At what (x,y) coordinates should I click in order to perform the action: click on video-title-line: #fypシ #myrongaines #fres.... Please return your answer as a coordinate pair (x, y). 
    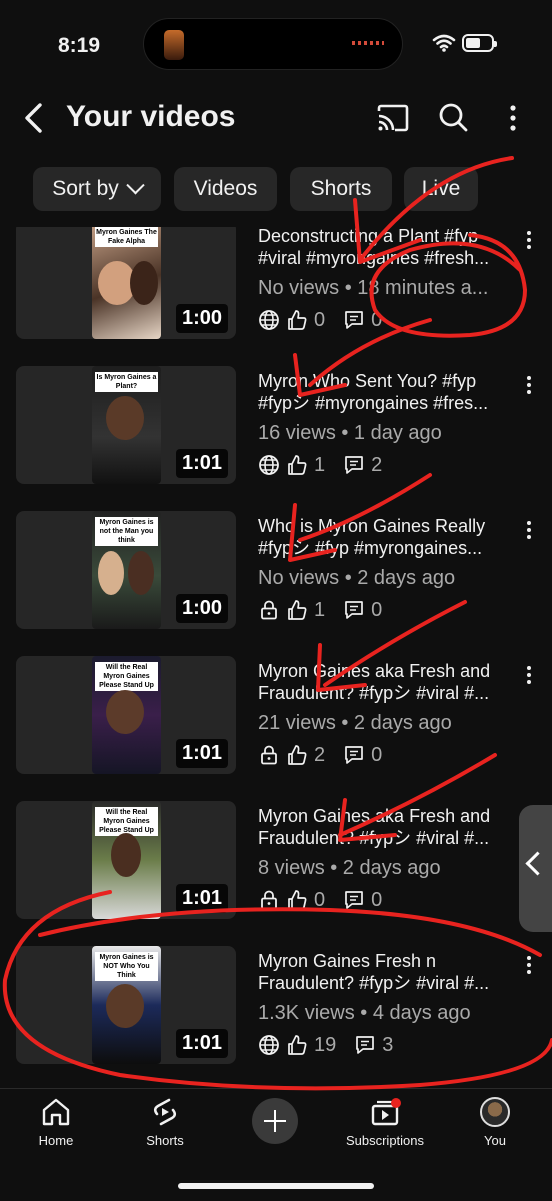
    Looking at the image, I should click on (373, 403).